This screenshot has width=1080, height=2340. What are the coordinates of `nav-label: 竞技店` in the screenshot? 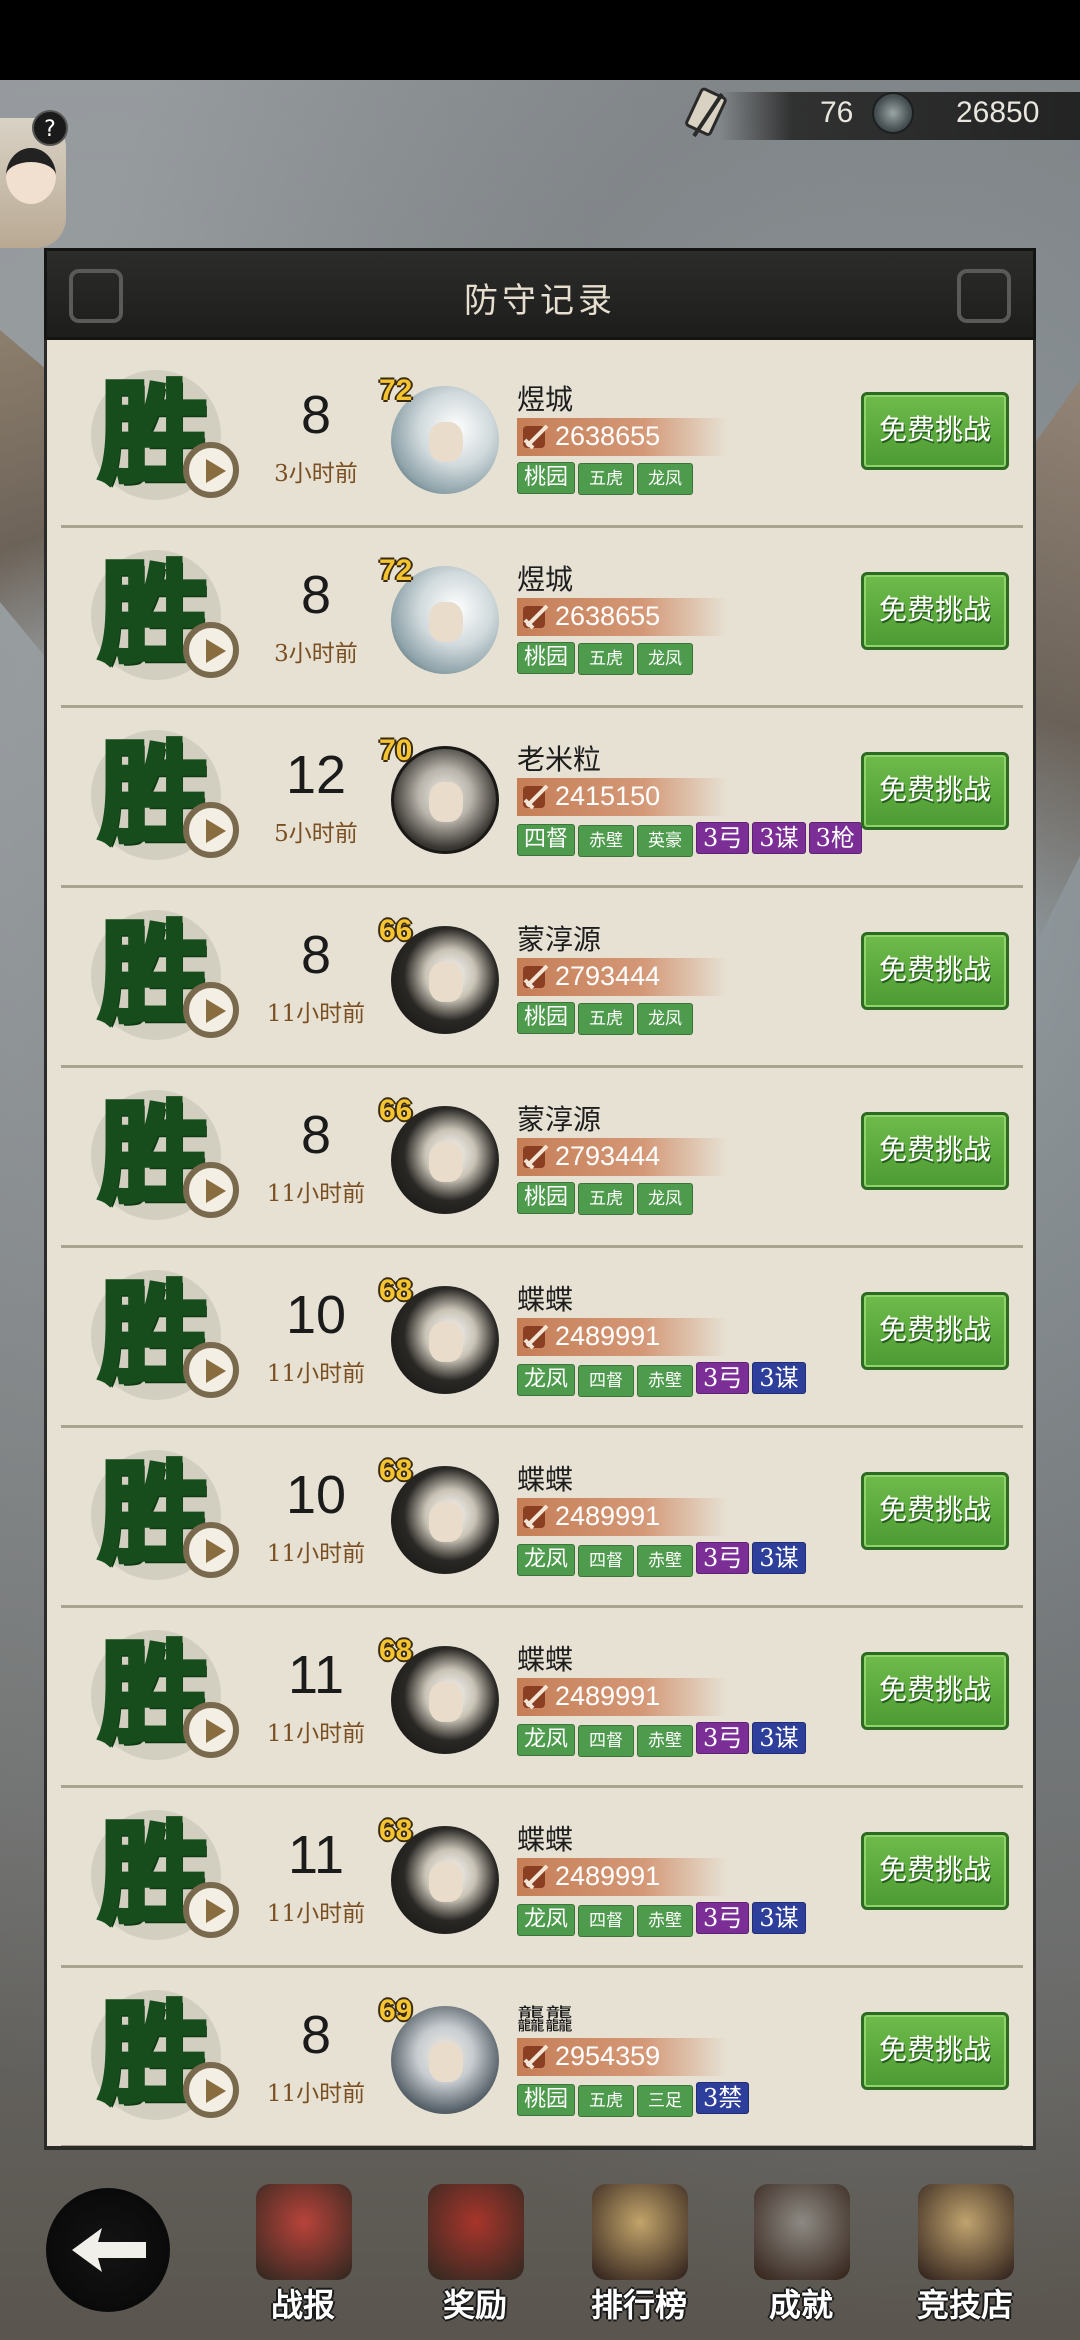 It's located at (964, 2305).